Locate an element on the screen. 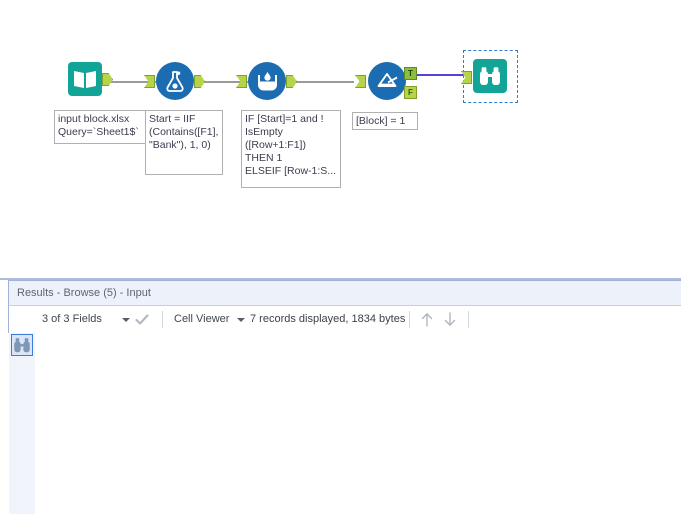 The height and width of the screenshot is (514, 681). tool-input-data is located at coordinates (90, 79).